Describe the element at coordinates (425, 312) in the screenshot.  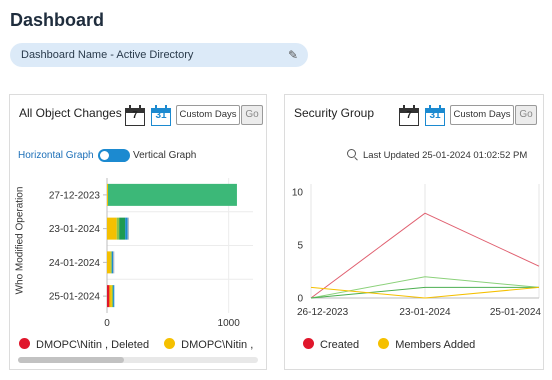
I see `x-tick-label: 23-01-2024` at that location.